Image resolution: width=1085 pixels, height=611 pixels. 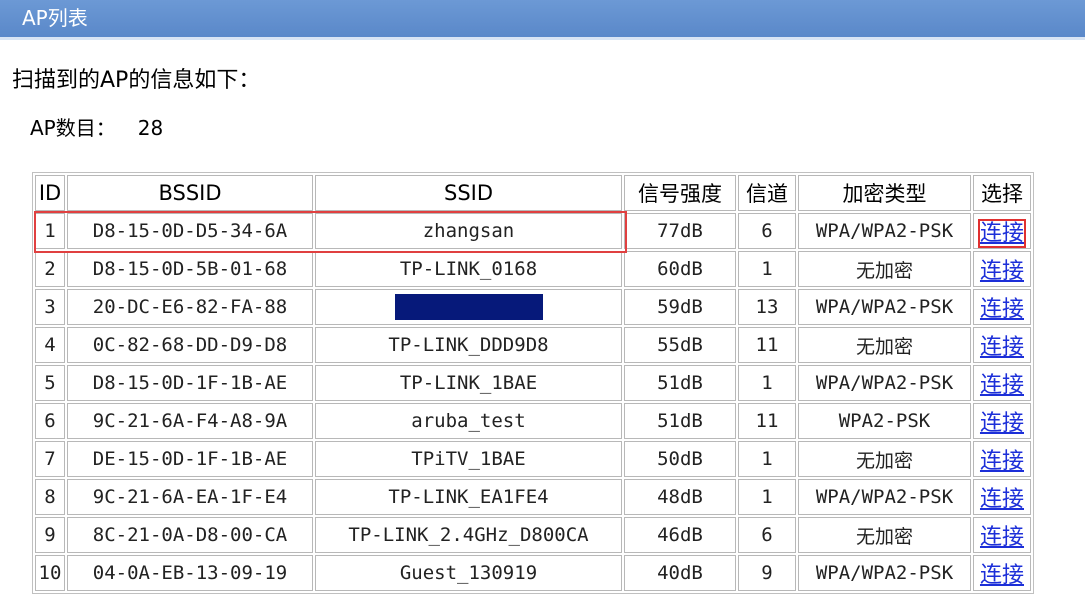 I want to click on cell-ssid: TPiTV_1BAE, so click(x=468, y=459).